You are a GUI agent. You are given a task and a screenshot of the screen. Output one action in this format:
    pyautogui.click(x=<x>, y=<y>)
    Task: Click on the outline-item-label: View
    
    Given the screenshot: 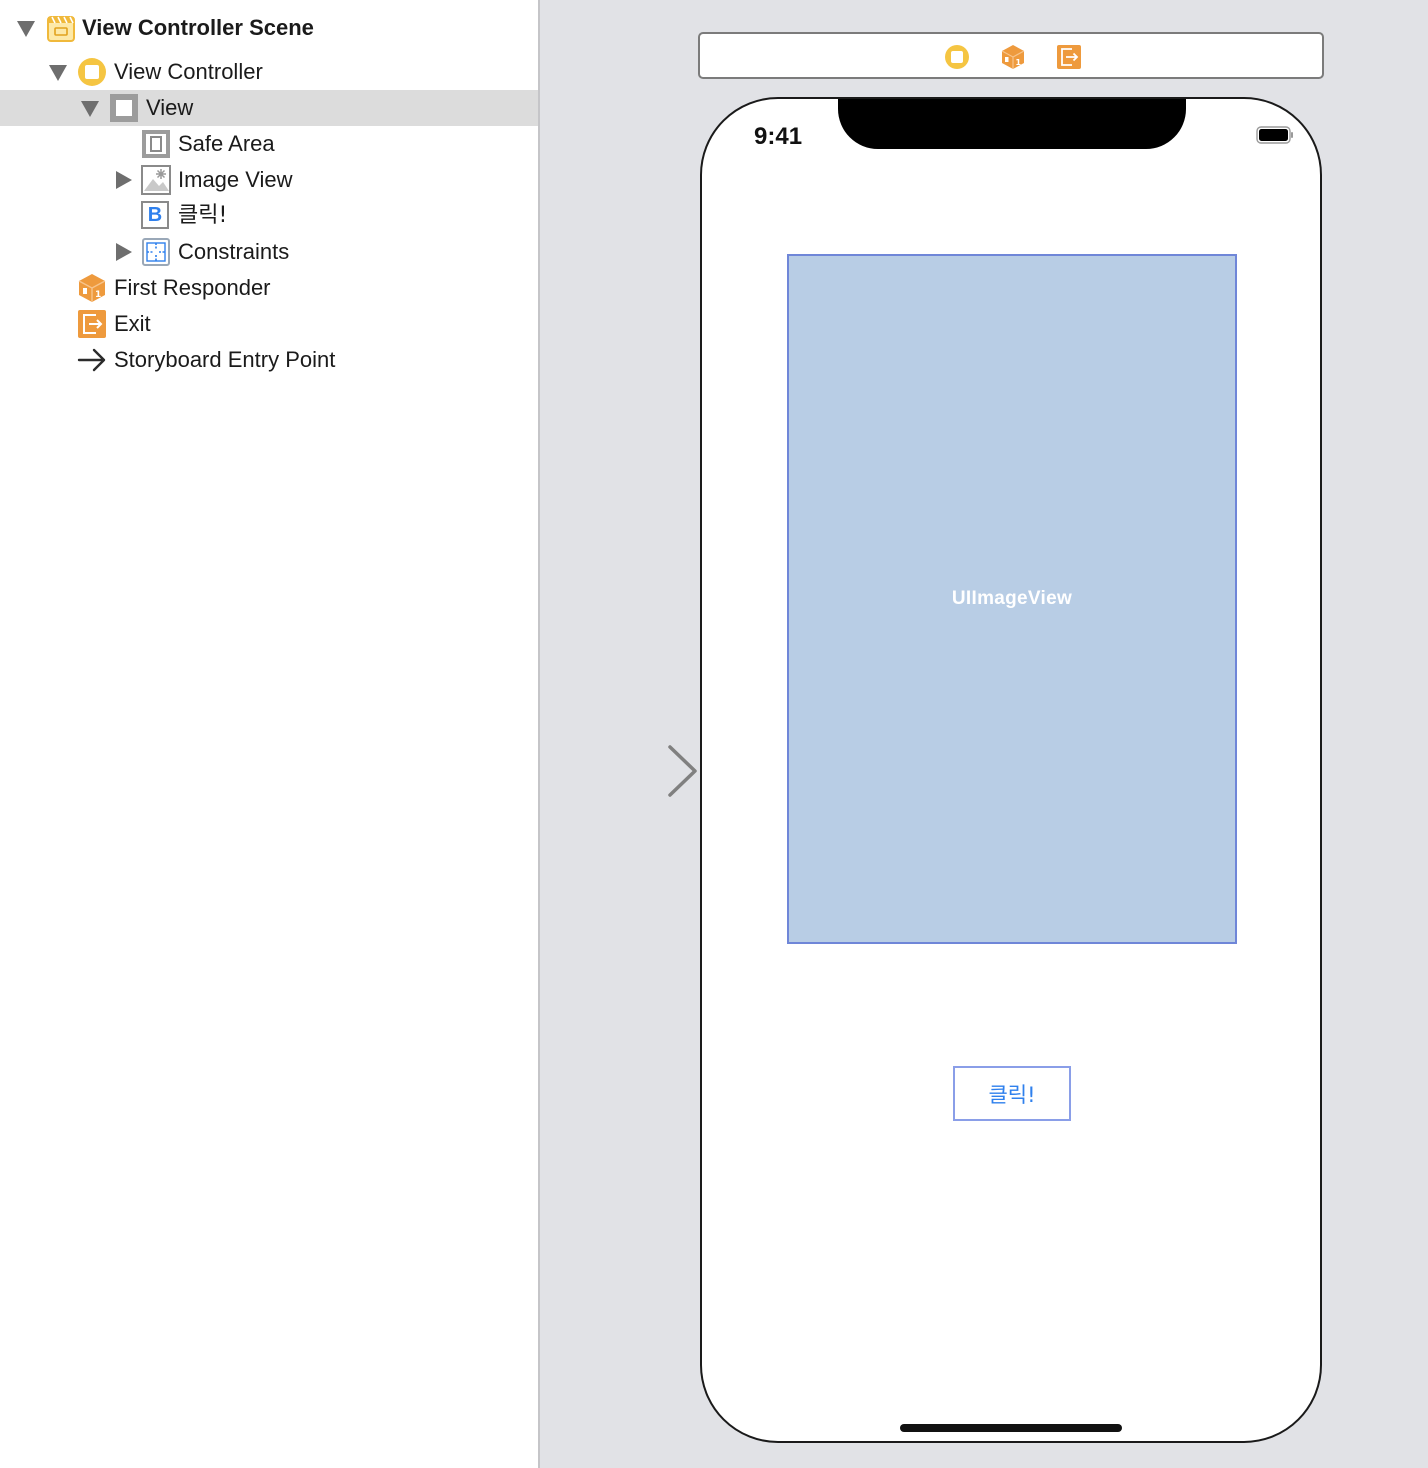 What is the action you would take?
    pyautogui.click(x=170, y=107)
    